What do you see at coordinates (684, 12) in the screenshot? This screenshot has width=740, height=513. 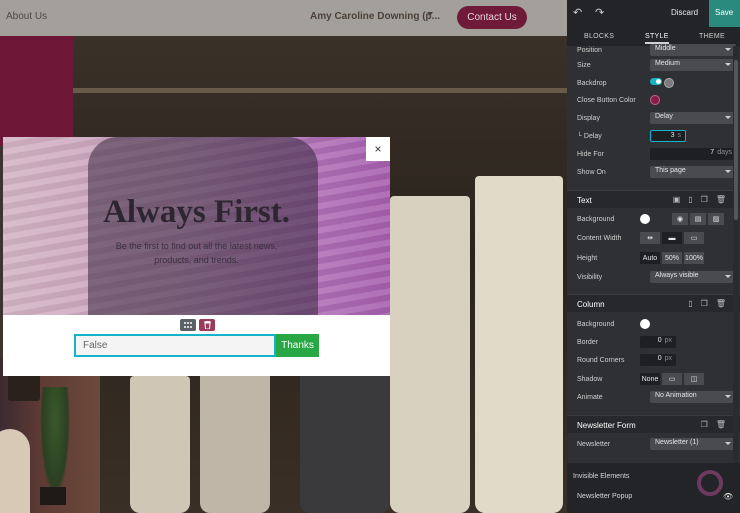 I see `discard-button: Discard` at bounding box center [684, 12].